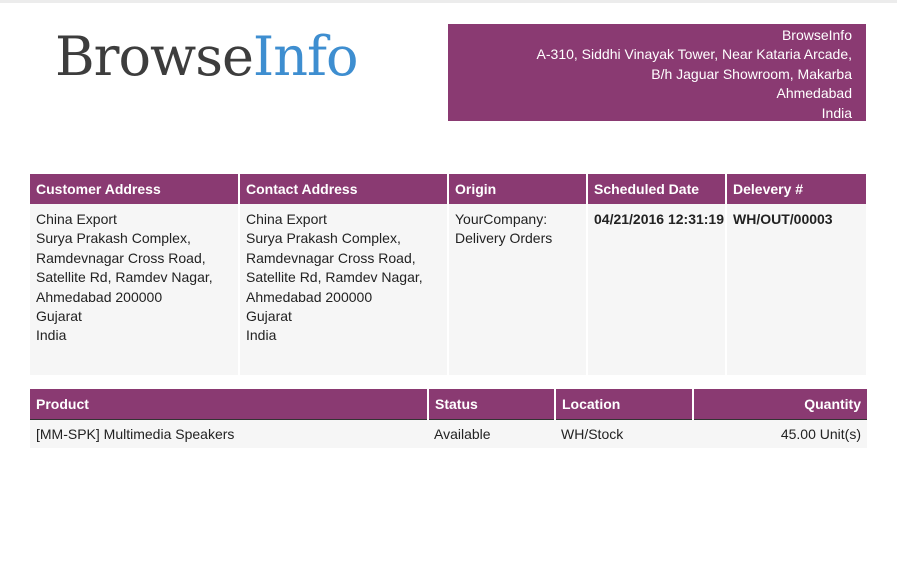 The image size is (897, 566). I want to click on table-header-row: Product Status Location Quantity, so click(448, 404).